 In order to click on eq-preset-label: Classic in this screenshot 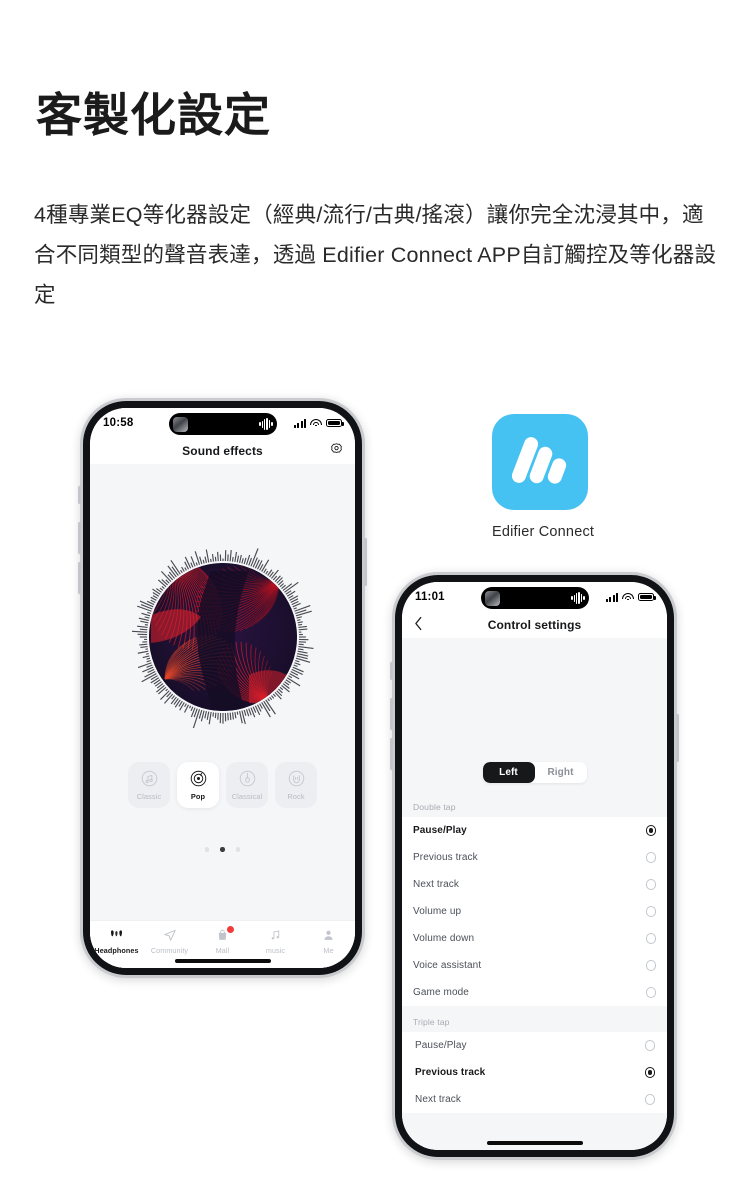, I will do `click(149, 796)`.